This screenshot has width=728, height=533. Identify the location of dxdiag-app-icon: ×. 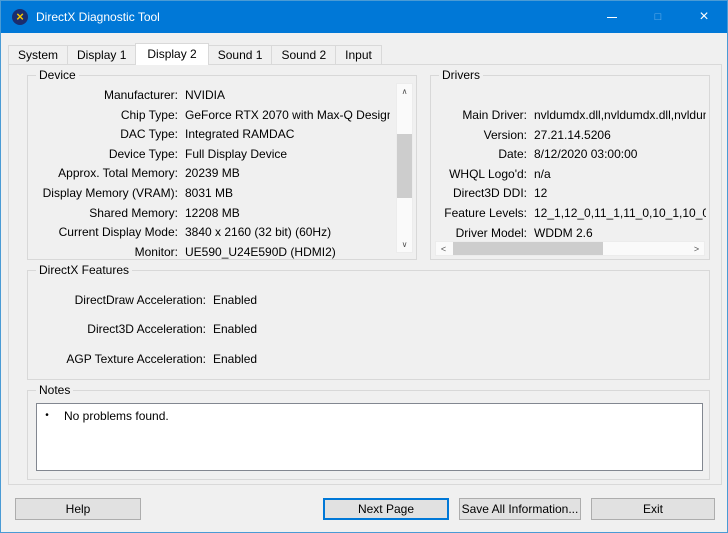
(20, 17).